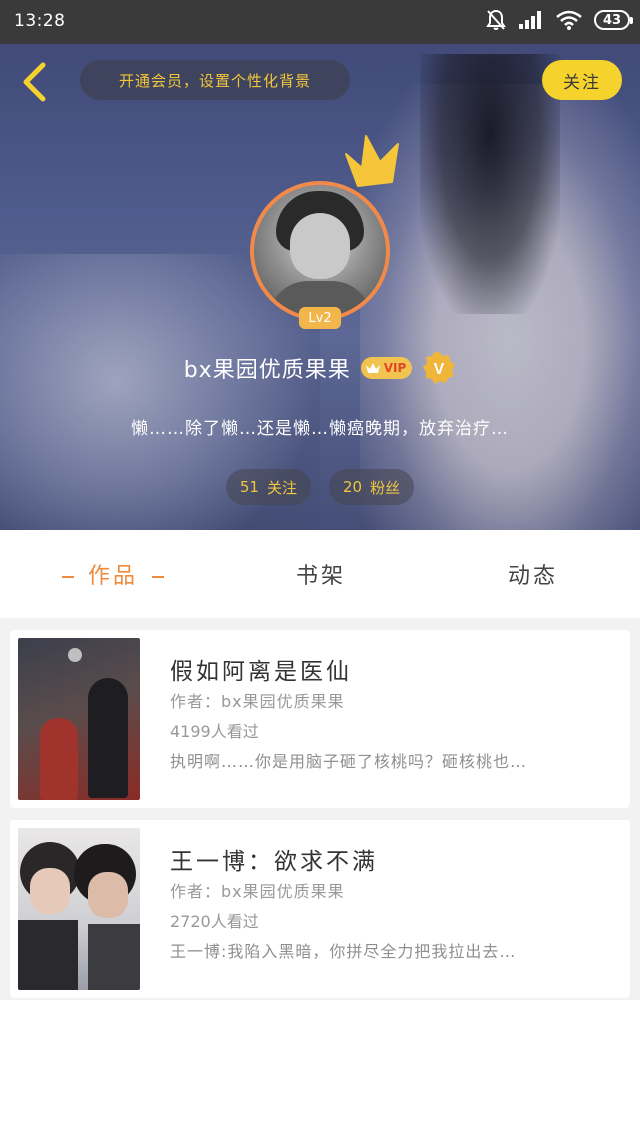  What do you see at coordinates (113, 574) in the screenshot?
I see `tab-works: 作品` at bounding box center [113, 574].